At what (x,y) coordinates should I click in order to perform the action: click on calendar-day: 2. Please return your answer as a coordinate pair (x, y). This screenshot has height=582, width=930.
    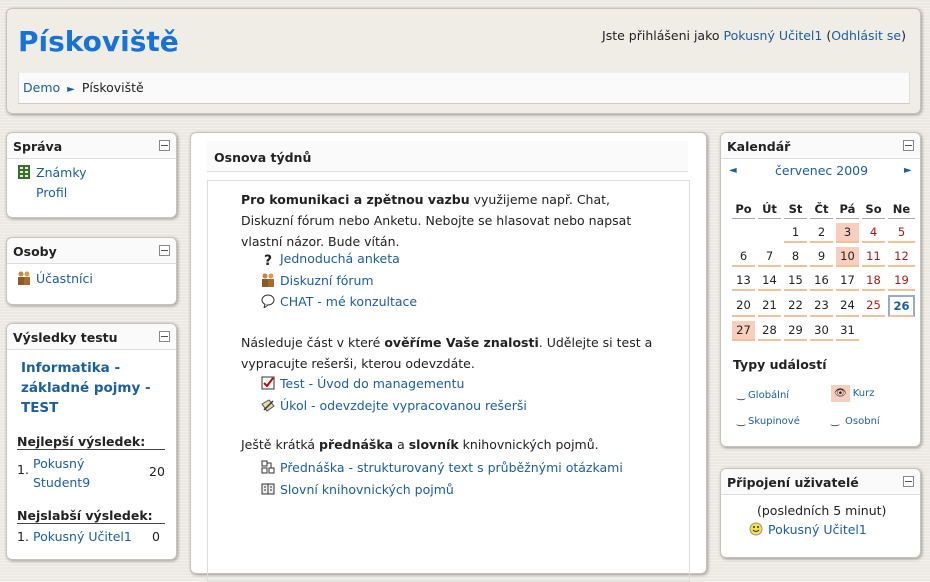
    Looking at the image, I should click on (821, 233).